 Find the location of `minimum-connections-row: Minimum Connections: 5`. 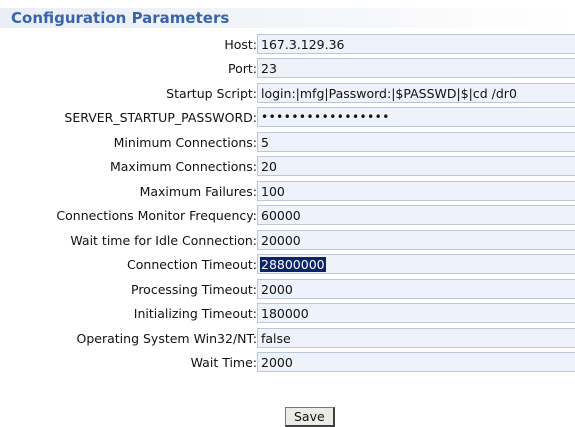

minimum-connections-row: Minimum Connections: 5 is located at coordinates (287, 143).